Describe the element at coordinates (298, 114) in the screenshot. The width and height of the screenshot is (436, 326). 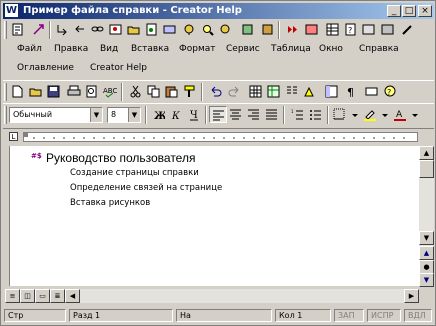
I see `numbering-icon: 1` at that location.